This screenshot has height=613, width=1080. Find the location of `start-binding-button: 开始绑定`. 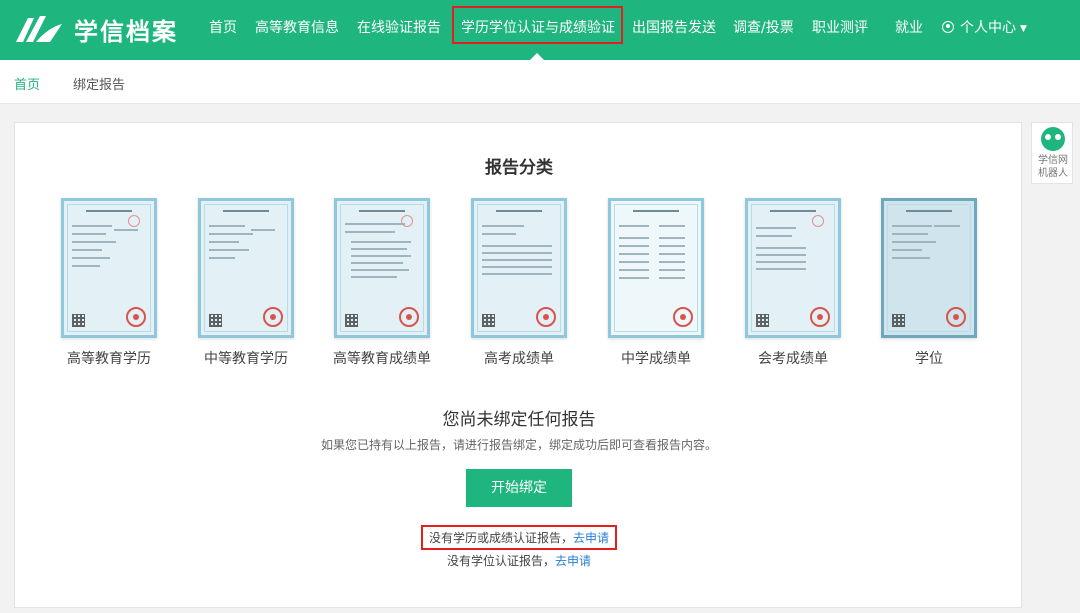

start-binding-button: 开始绑定 is located at coordinates (519, 488).